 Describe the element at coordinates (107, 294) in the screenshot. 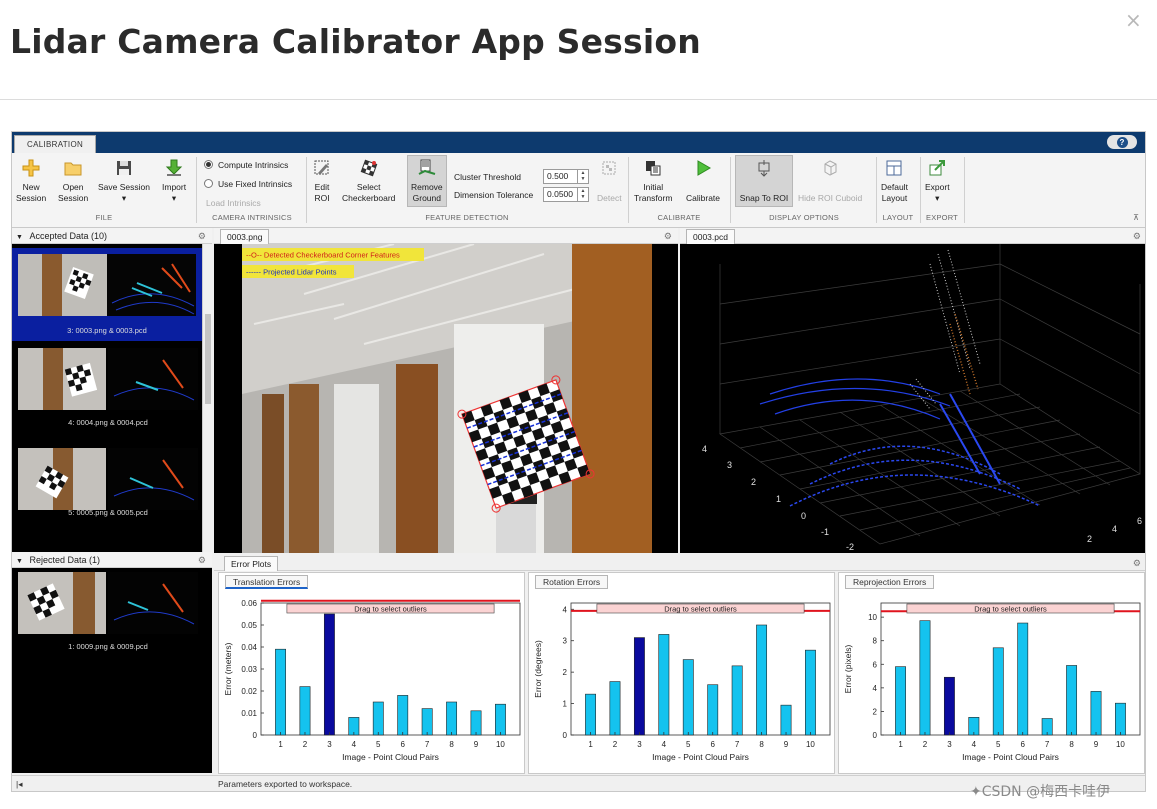

I see `accepted-item-3: 3: 0003.png & 0003.pcd` at that location.